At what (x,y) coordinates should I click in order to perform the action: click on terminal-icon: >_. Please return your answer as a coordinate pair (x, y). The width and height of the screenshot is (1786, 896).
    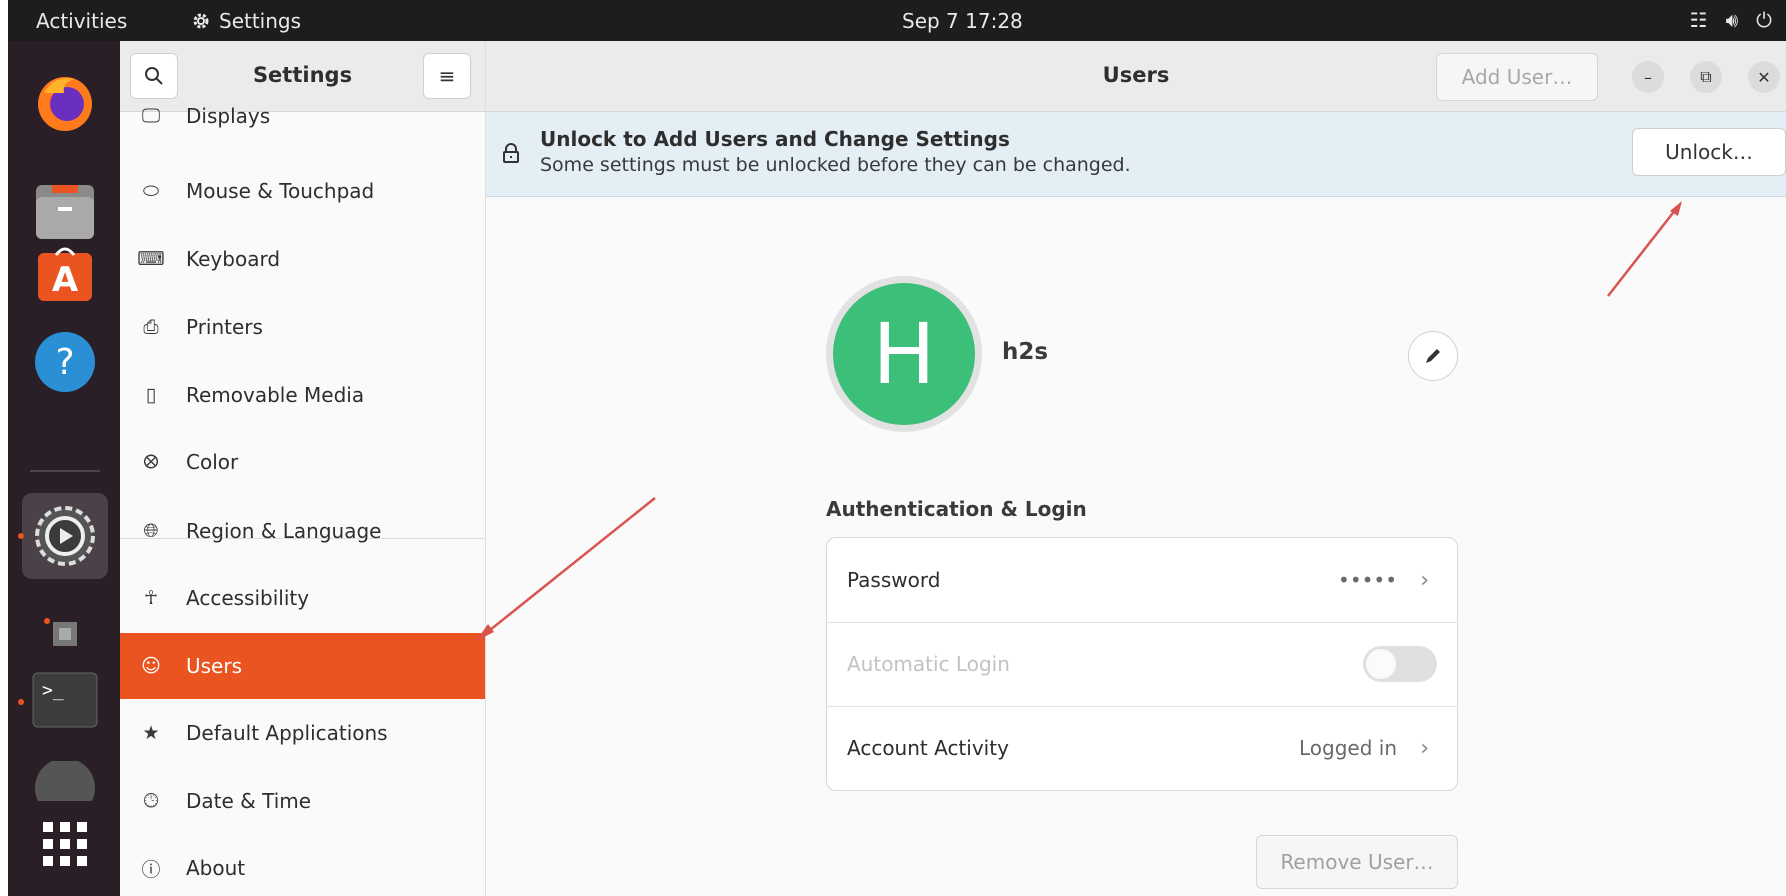
    Looking at the image, I should click on (65, 700).